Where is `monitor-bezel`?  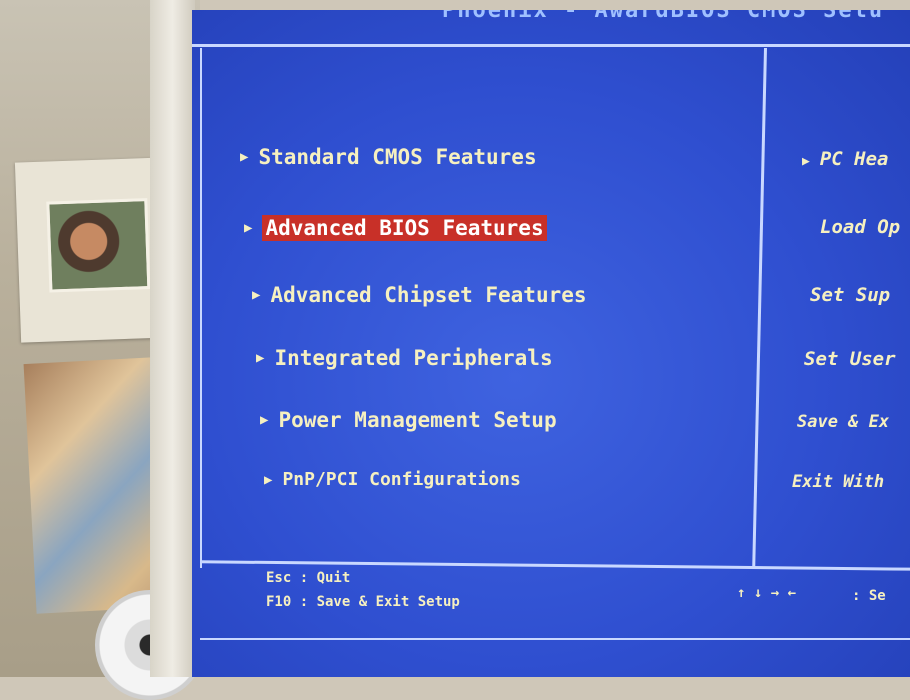 monitor-bezel is located at coordinates (172, 338).